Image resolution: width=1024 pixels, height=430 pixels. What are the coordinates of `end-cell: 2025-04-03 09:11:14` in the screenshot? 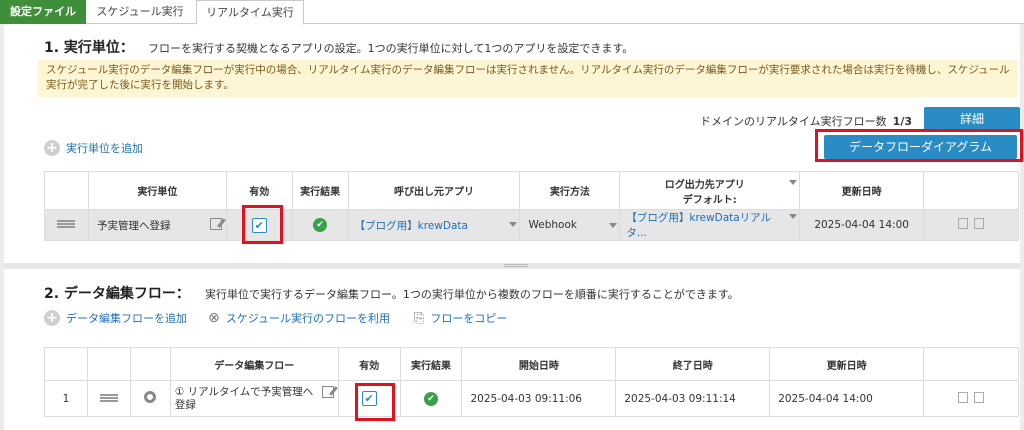 It's located at (693, 398).